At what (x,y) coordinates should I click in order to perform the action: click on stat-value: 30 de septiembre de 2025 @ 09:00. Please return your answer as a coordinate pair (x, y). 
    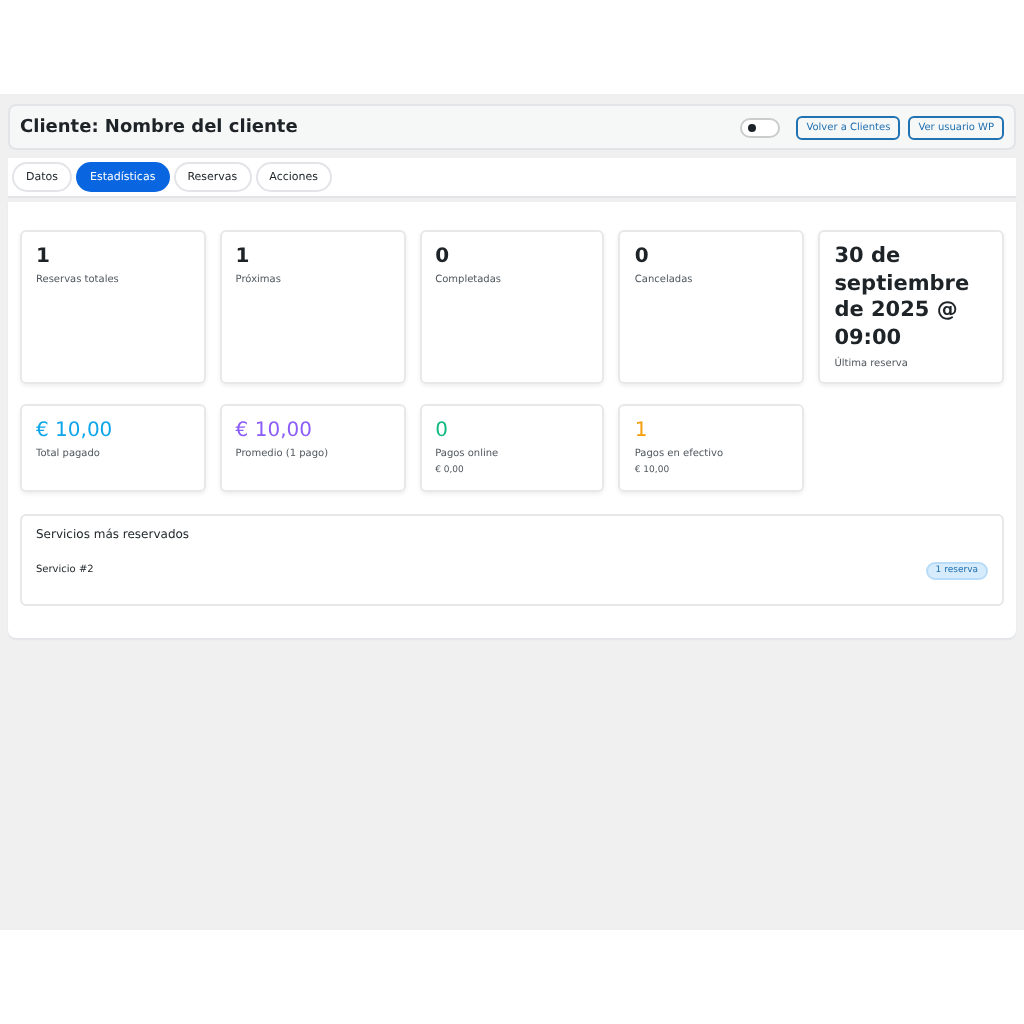
    Looking at the image, I should click on (903, 299).